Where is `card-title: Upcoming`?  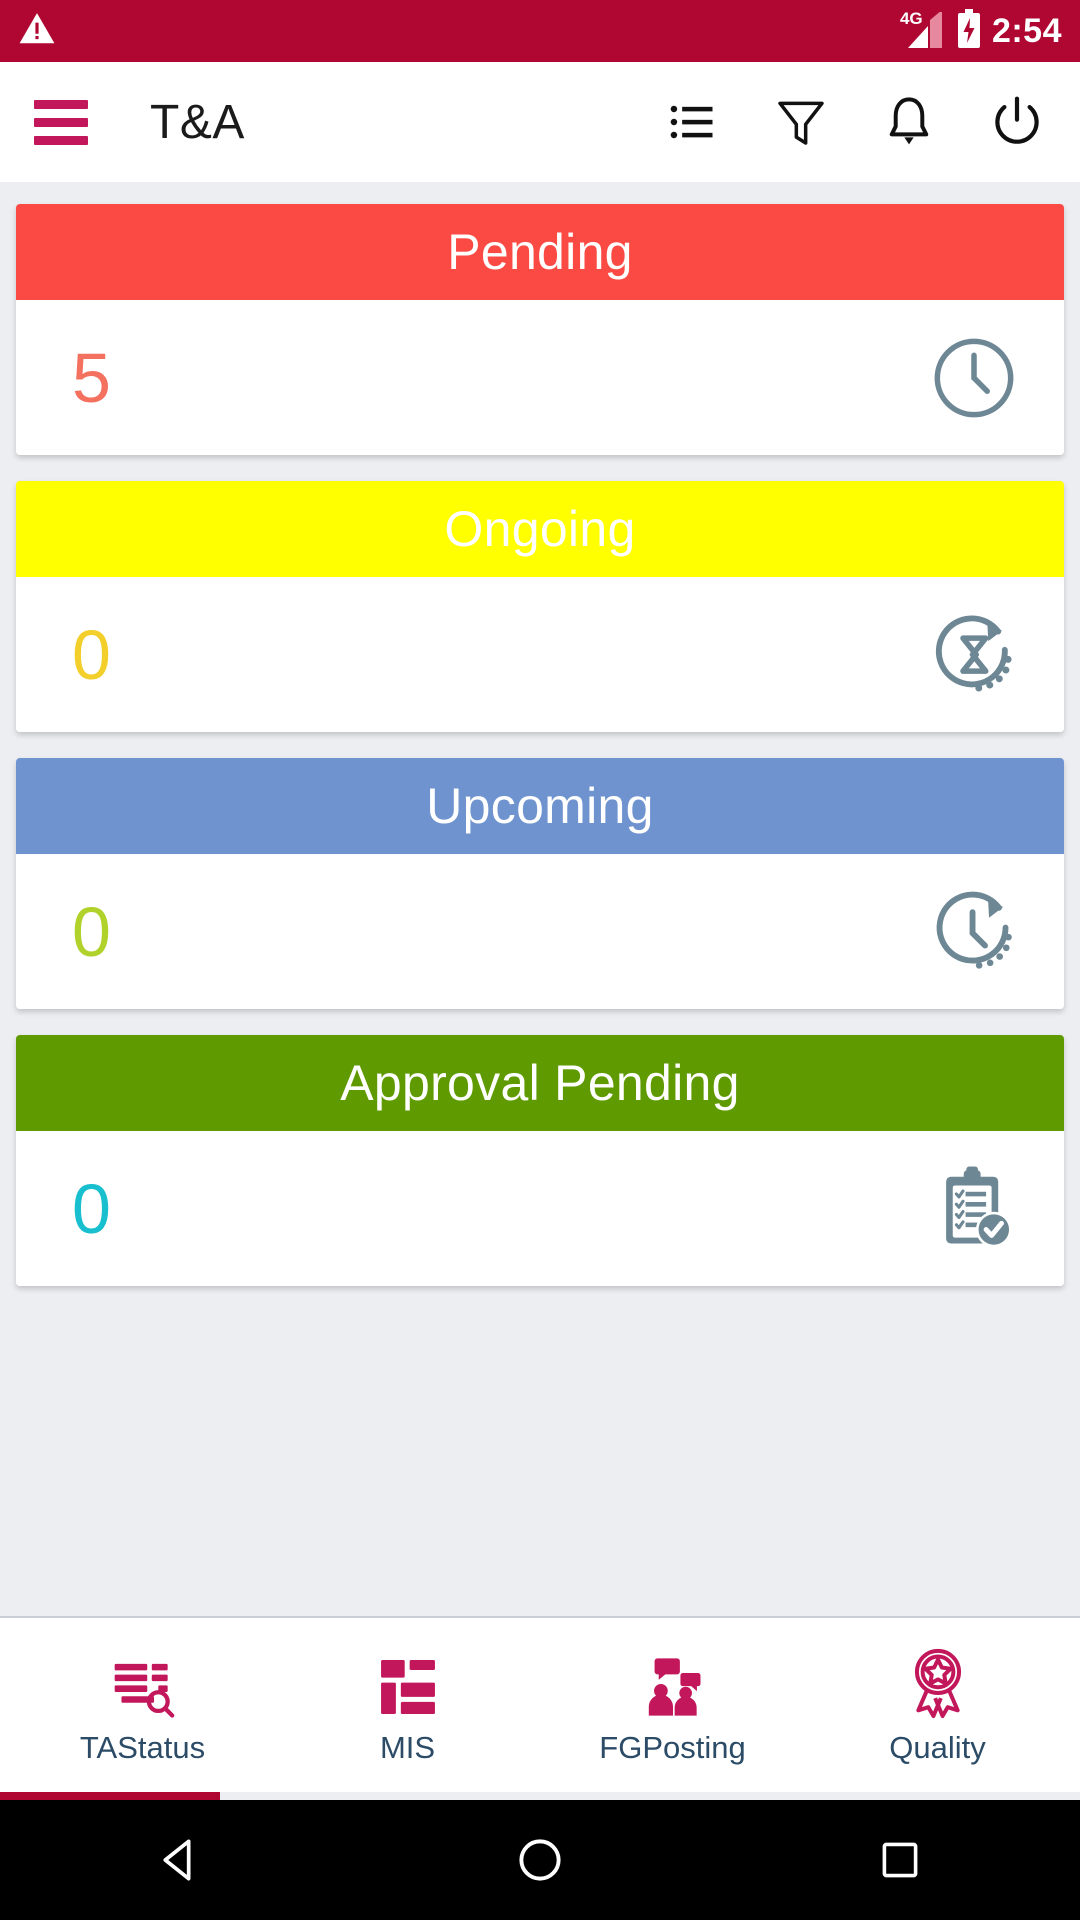 card-title: Upcoming is located at coordinates (540, 806).